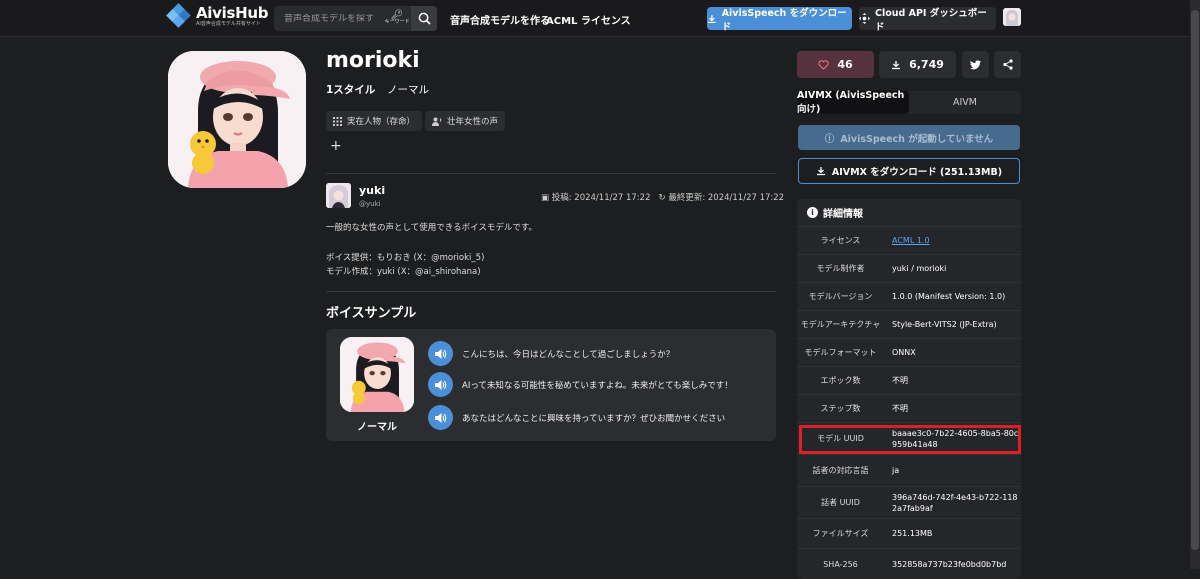 The width and height of the screenshot is (1200, 579). What do you see at coordinates (840, 240) in the screenshot?
I see `detail-key: ライセンス` at bounding box center [840, 240].